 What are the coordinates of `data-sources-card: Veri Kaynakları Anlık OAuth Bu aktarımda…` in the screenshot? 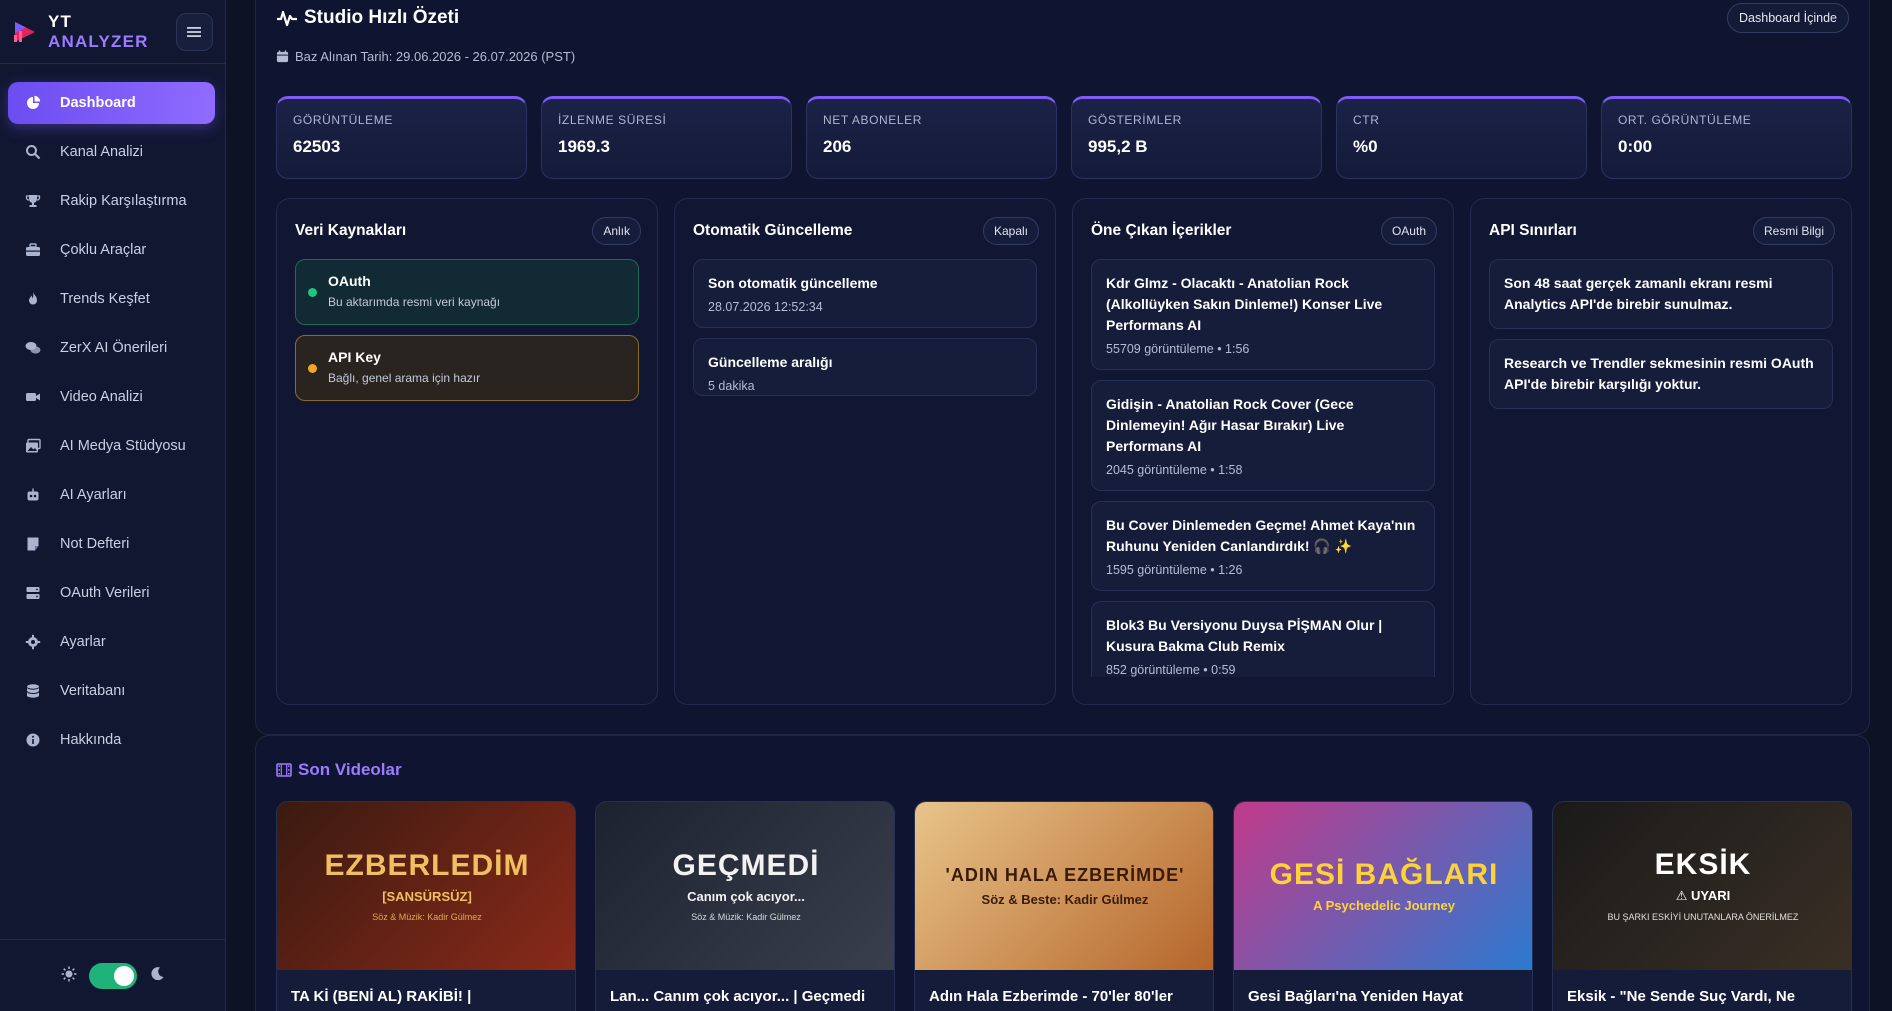 It's located at (467, 451).